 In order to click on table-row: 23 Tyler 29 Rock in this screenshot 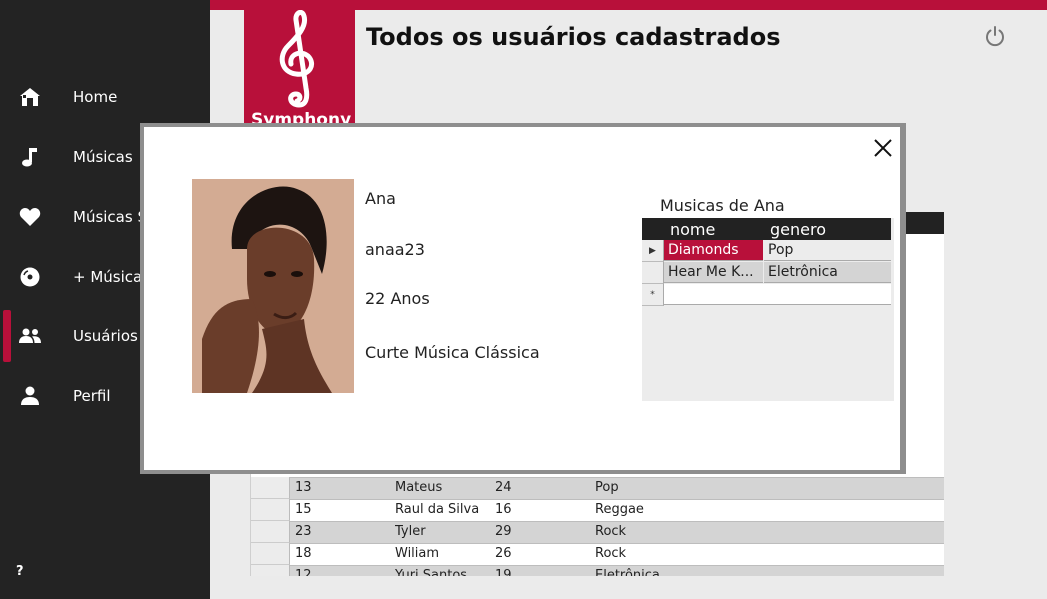, I will do `click(597, 532)`.